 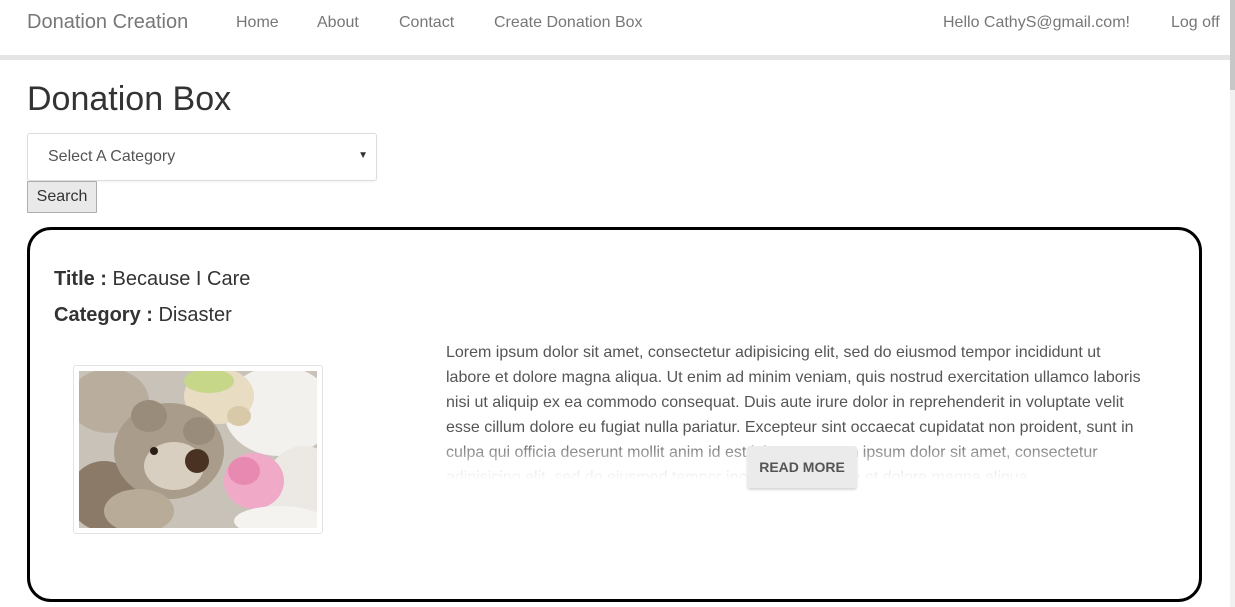 I want to click on title-label: Title :, so click(x=80, y=279).